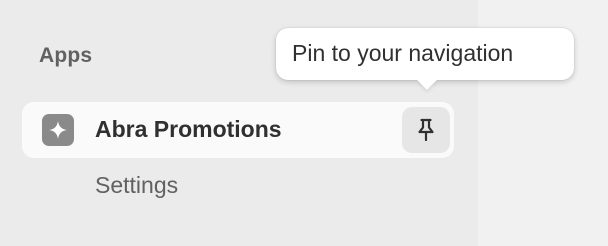 Image resolution: width=608 pixels, height=246 pixels. I want to click on sidebar-subitem-settings: Settings, so click(136, 185).